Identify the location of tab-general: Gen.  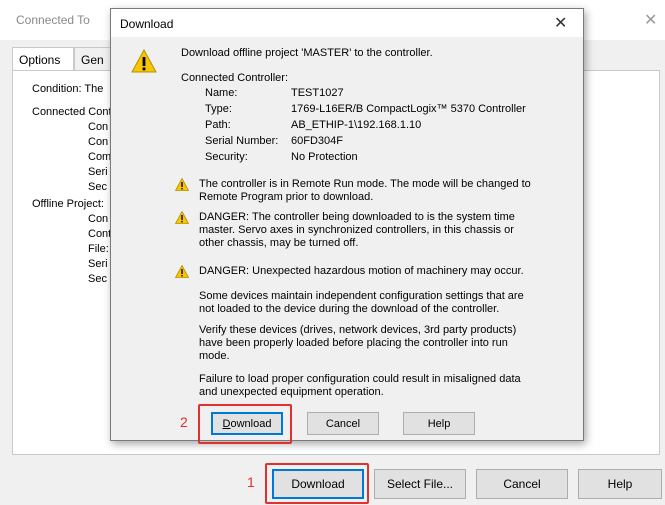
(94, 59).